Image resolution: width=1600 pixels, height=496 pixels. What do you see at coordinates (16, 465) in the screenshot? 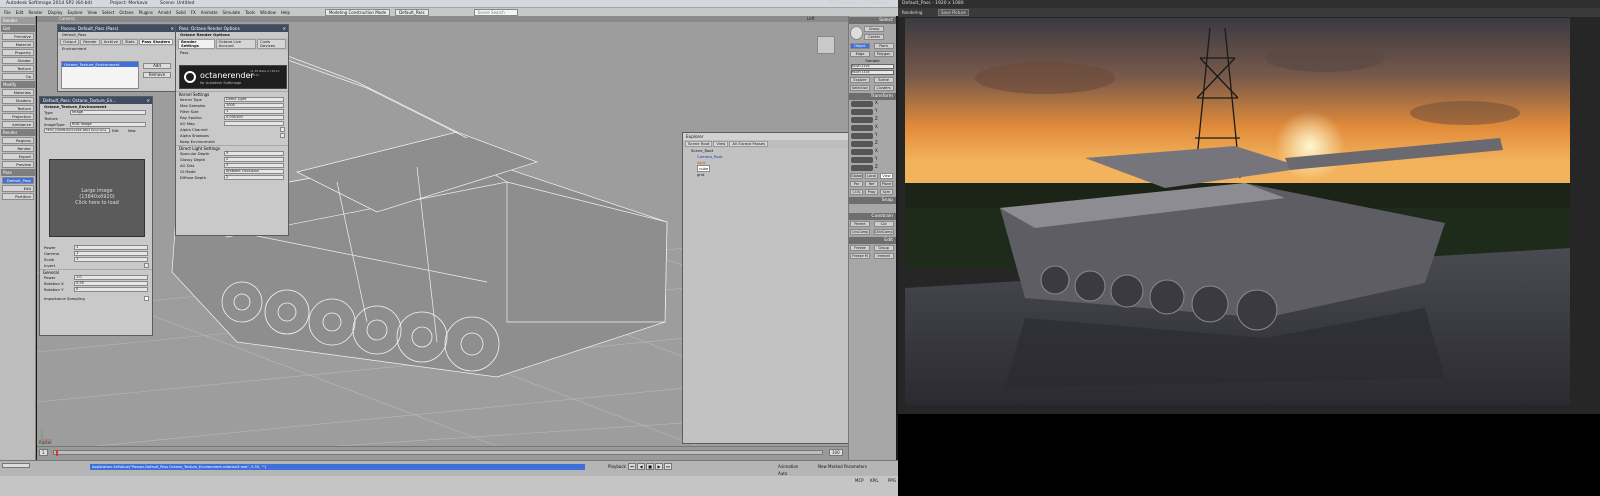
I see `script-editor-button` at bounding box center [16, 465].